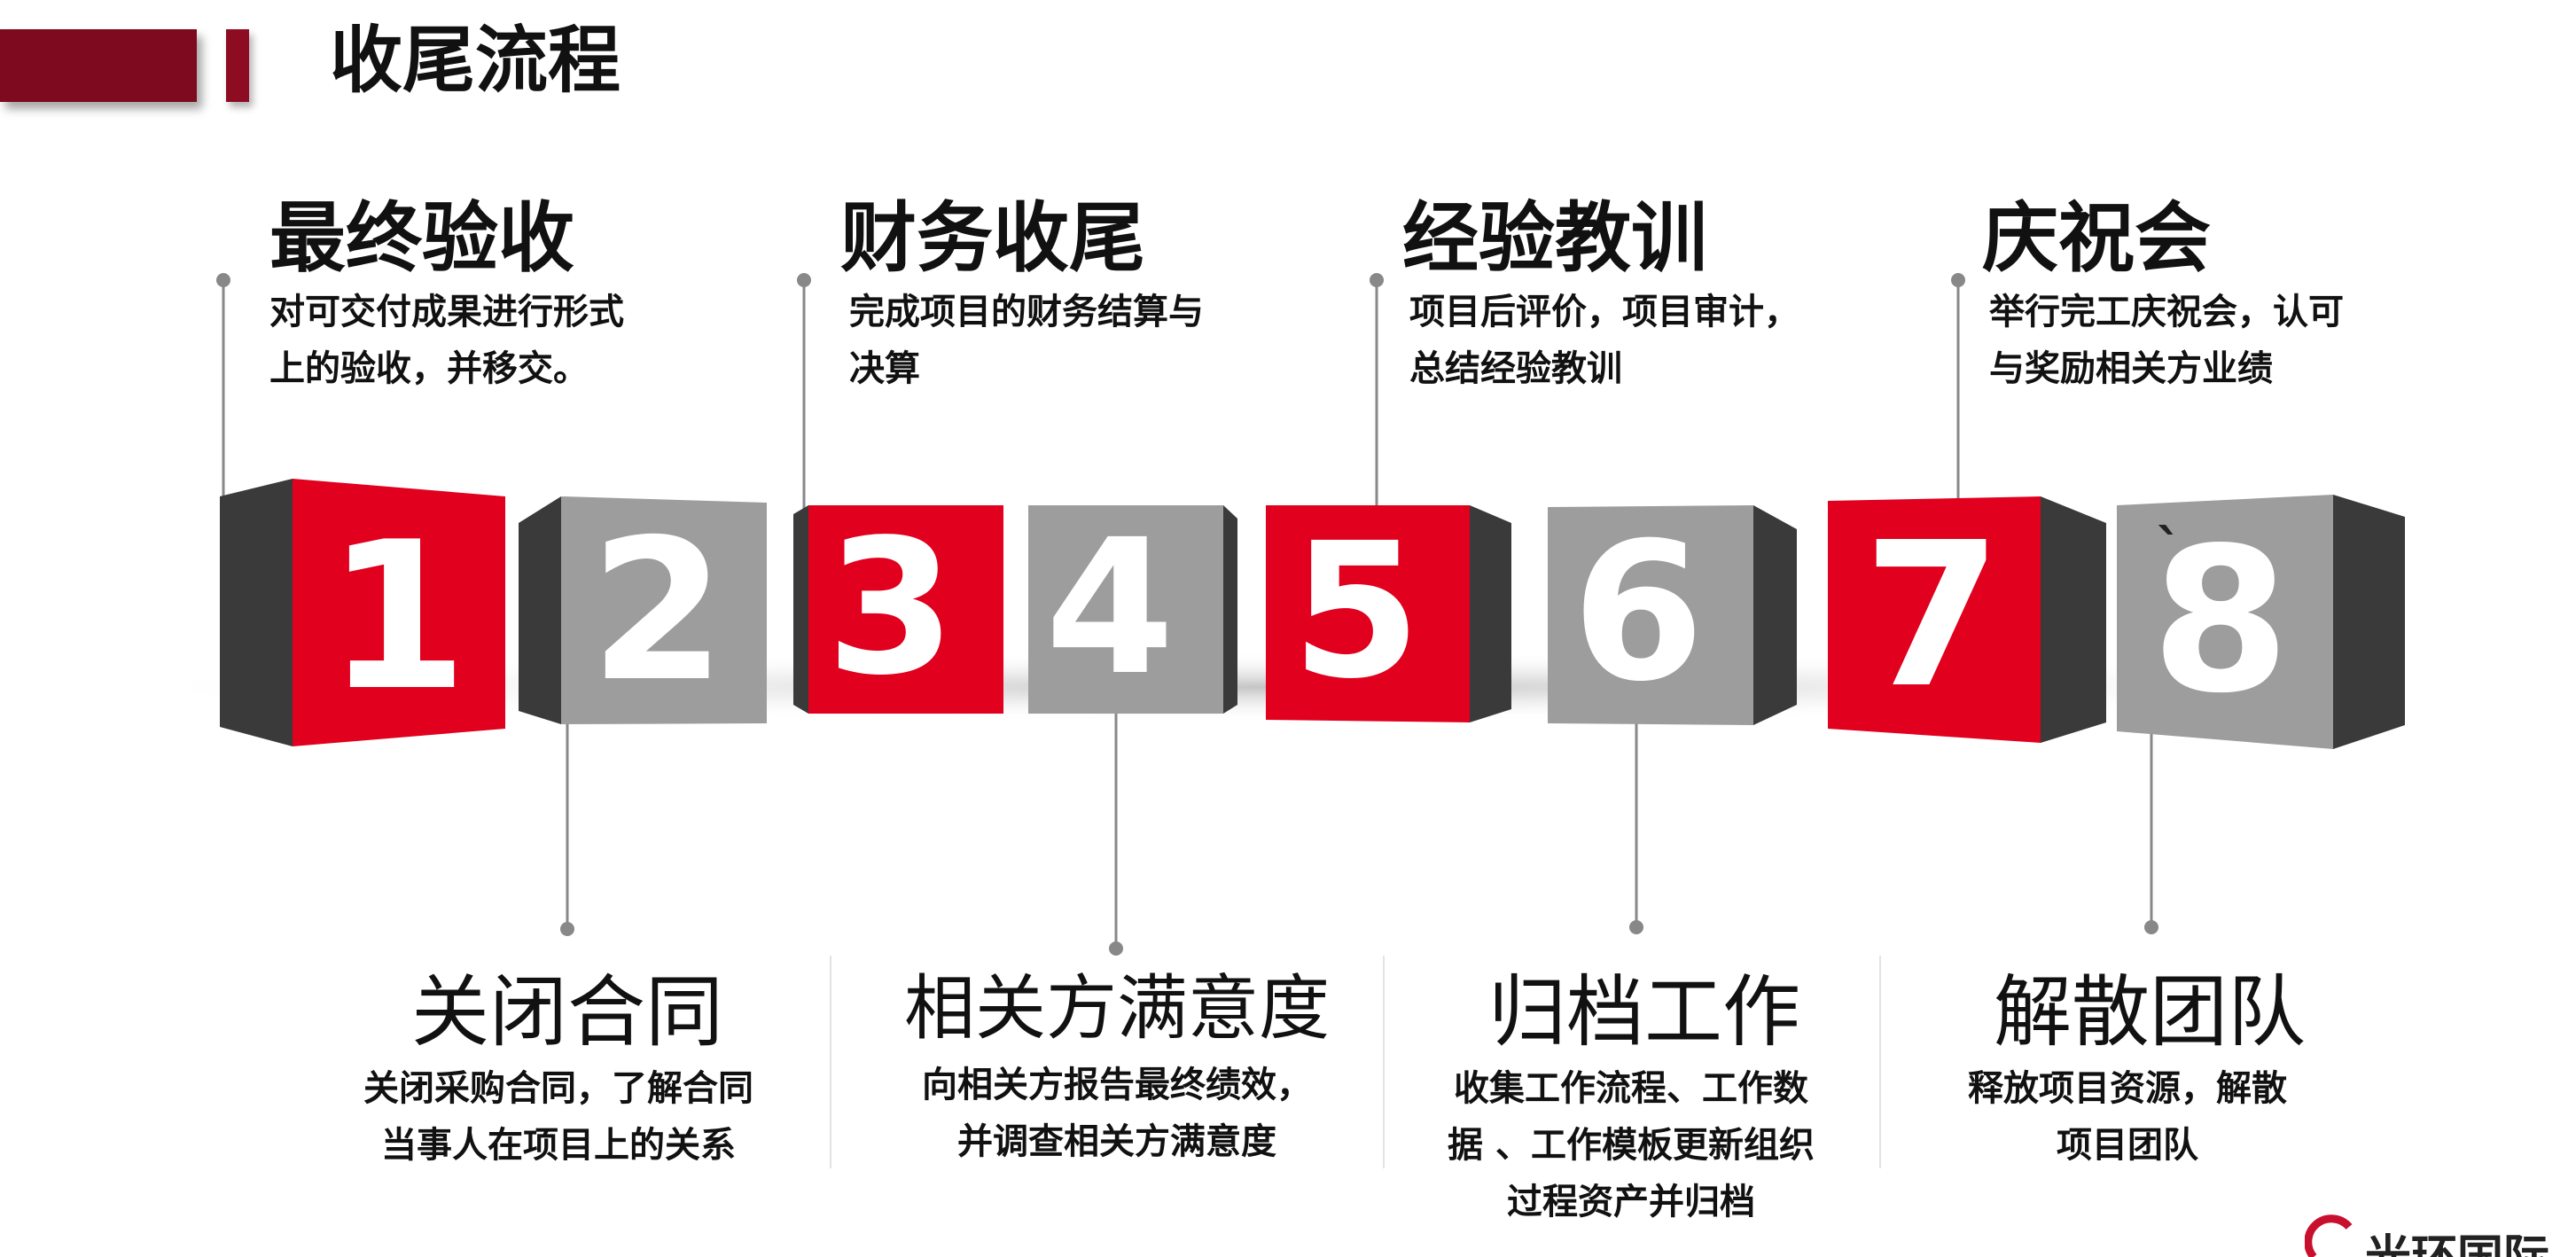 This screenshot has height=1257, width=2576. I want to click on company-logo: 光环国际, so click(2440, 1235).